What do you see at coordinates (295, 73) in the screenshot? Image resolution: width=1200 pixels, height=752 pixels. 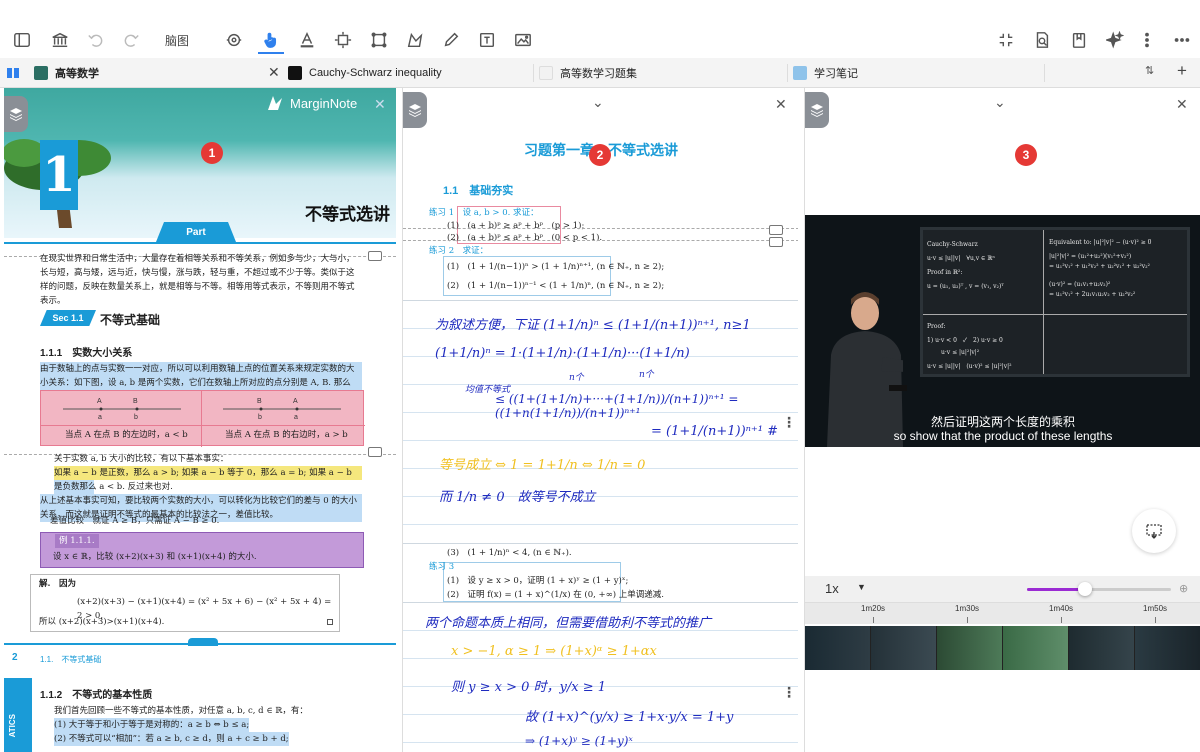 I see `video-thumb-icon` at bounding box center [295, 73].